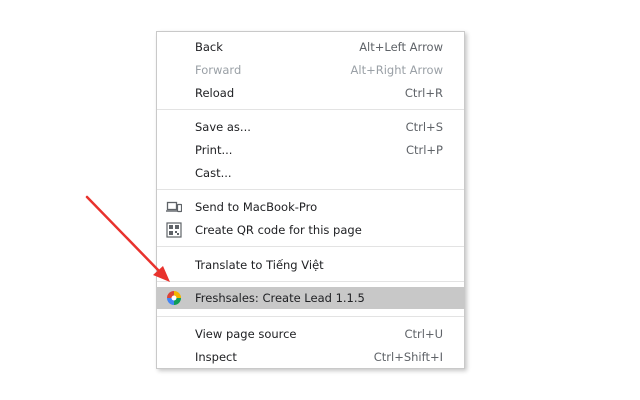  Describe the element at coordinates (259, 265) in the screenshot. I see `menu-item-label: Translate to Tiếng Việt` at that location.